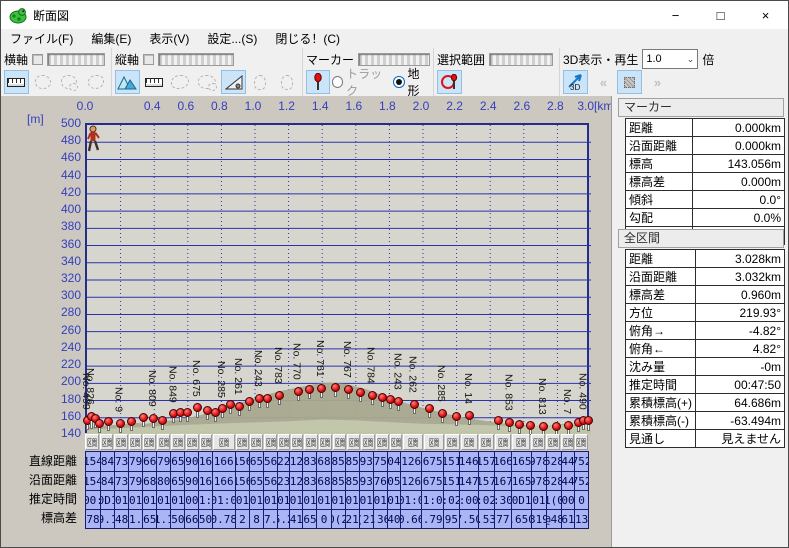 The height and width of the screenshot is (548, 789). Describe the element at coordinates (323, 481) in the screenshot. I see `table-cell: 68` at that location.